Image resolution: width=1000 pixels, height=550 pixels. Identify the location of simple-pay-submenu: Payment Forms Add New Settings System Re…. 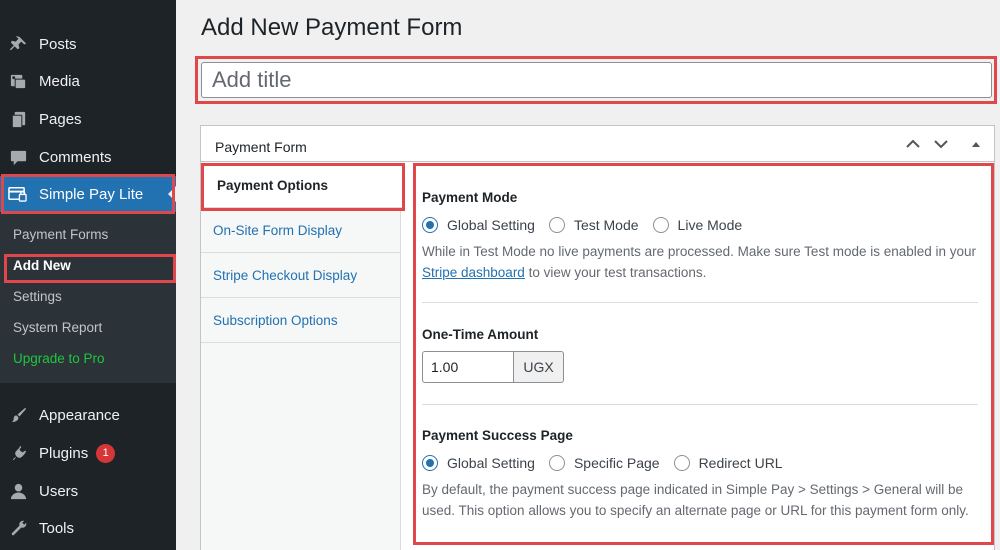
(88, 298).